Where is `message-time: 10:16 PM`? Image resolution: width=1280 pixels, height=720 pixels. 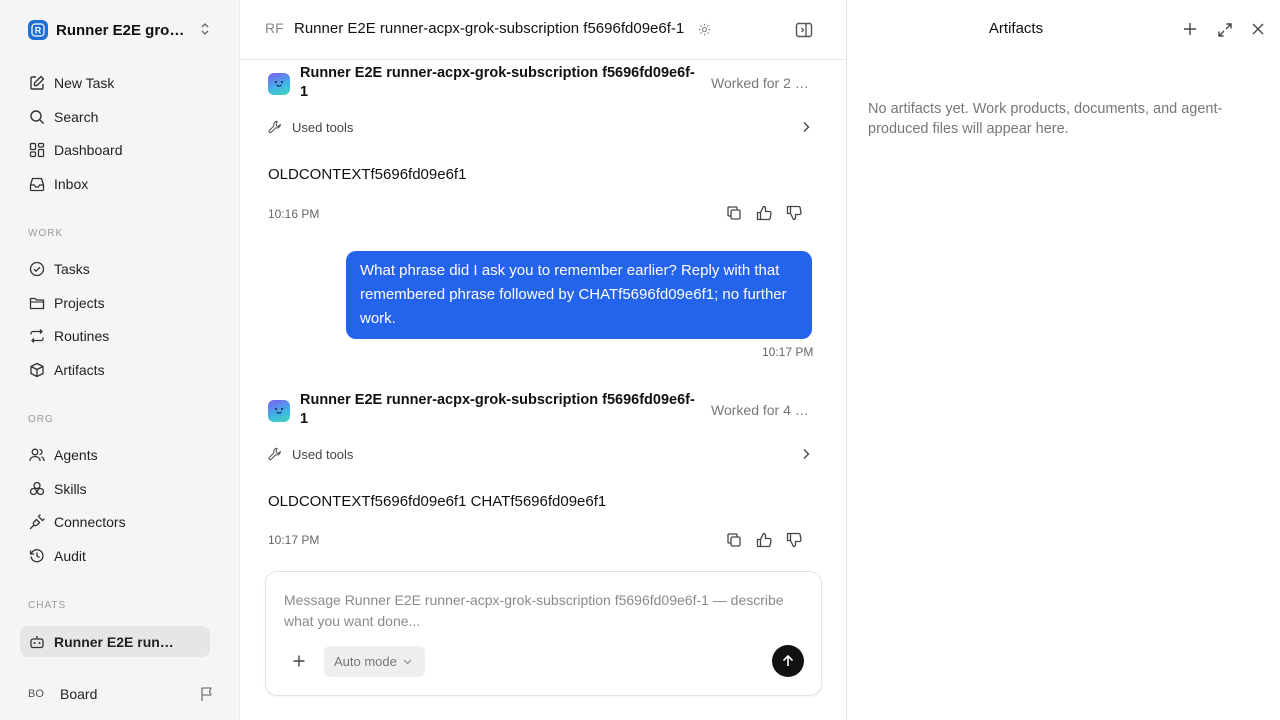 message-time: 10:16 PM is located at coordinates (294, 214).